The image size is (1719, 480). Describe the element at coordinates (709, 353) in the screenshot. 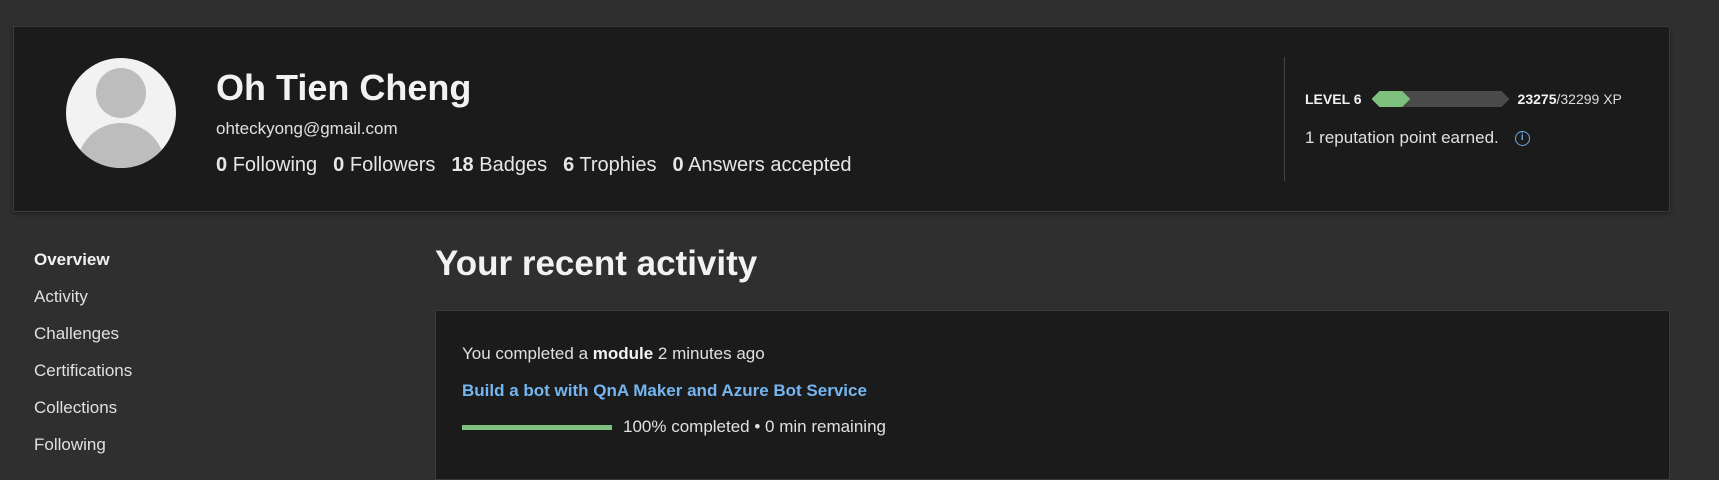

I see `activity-time: 2 minutes ago` at that location.